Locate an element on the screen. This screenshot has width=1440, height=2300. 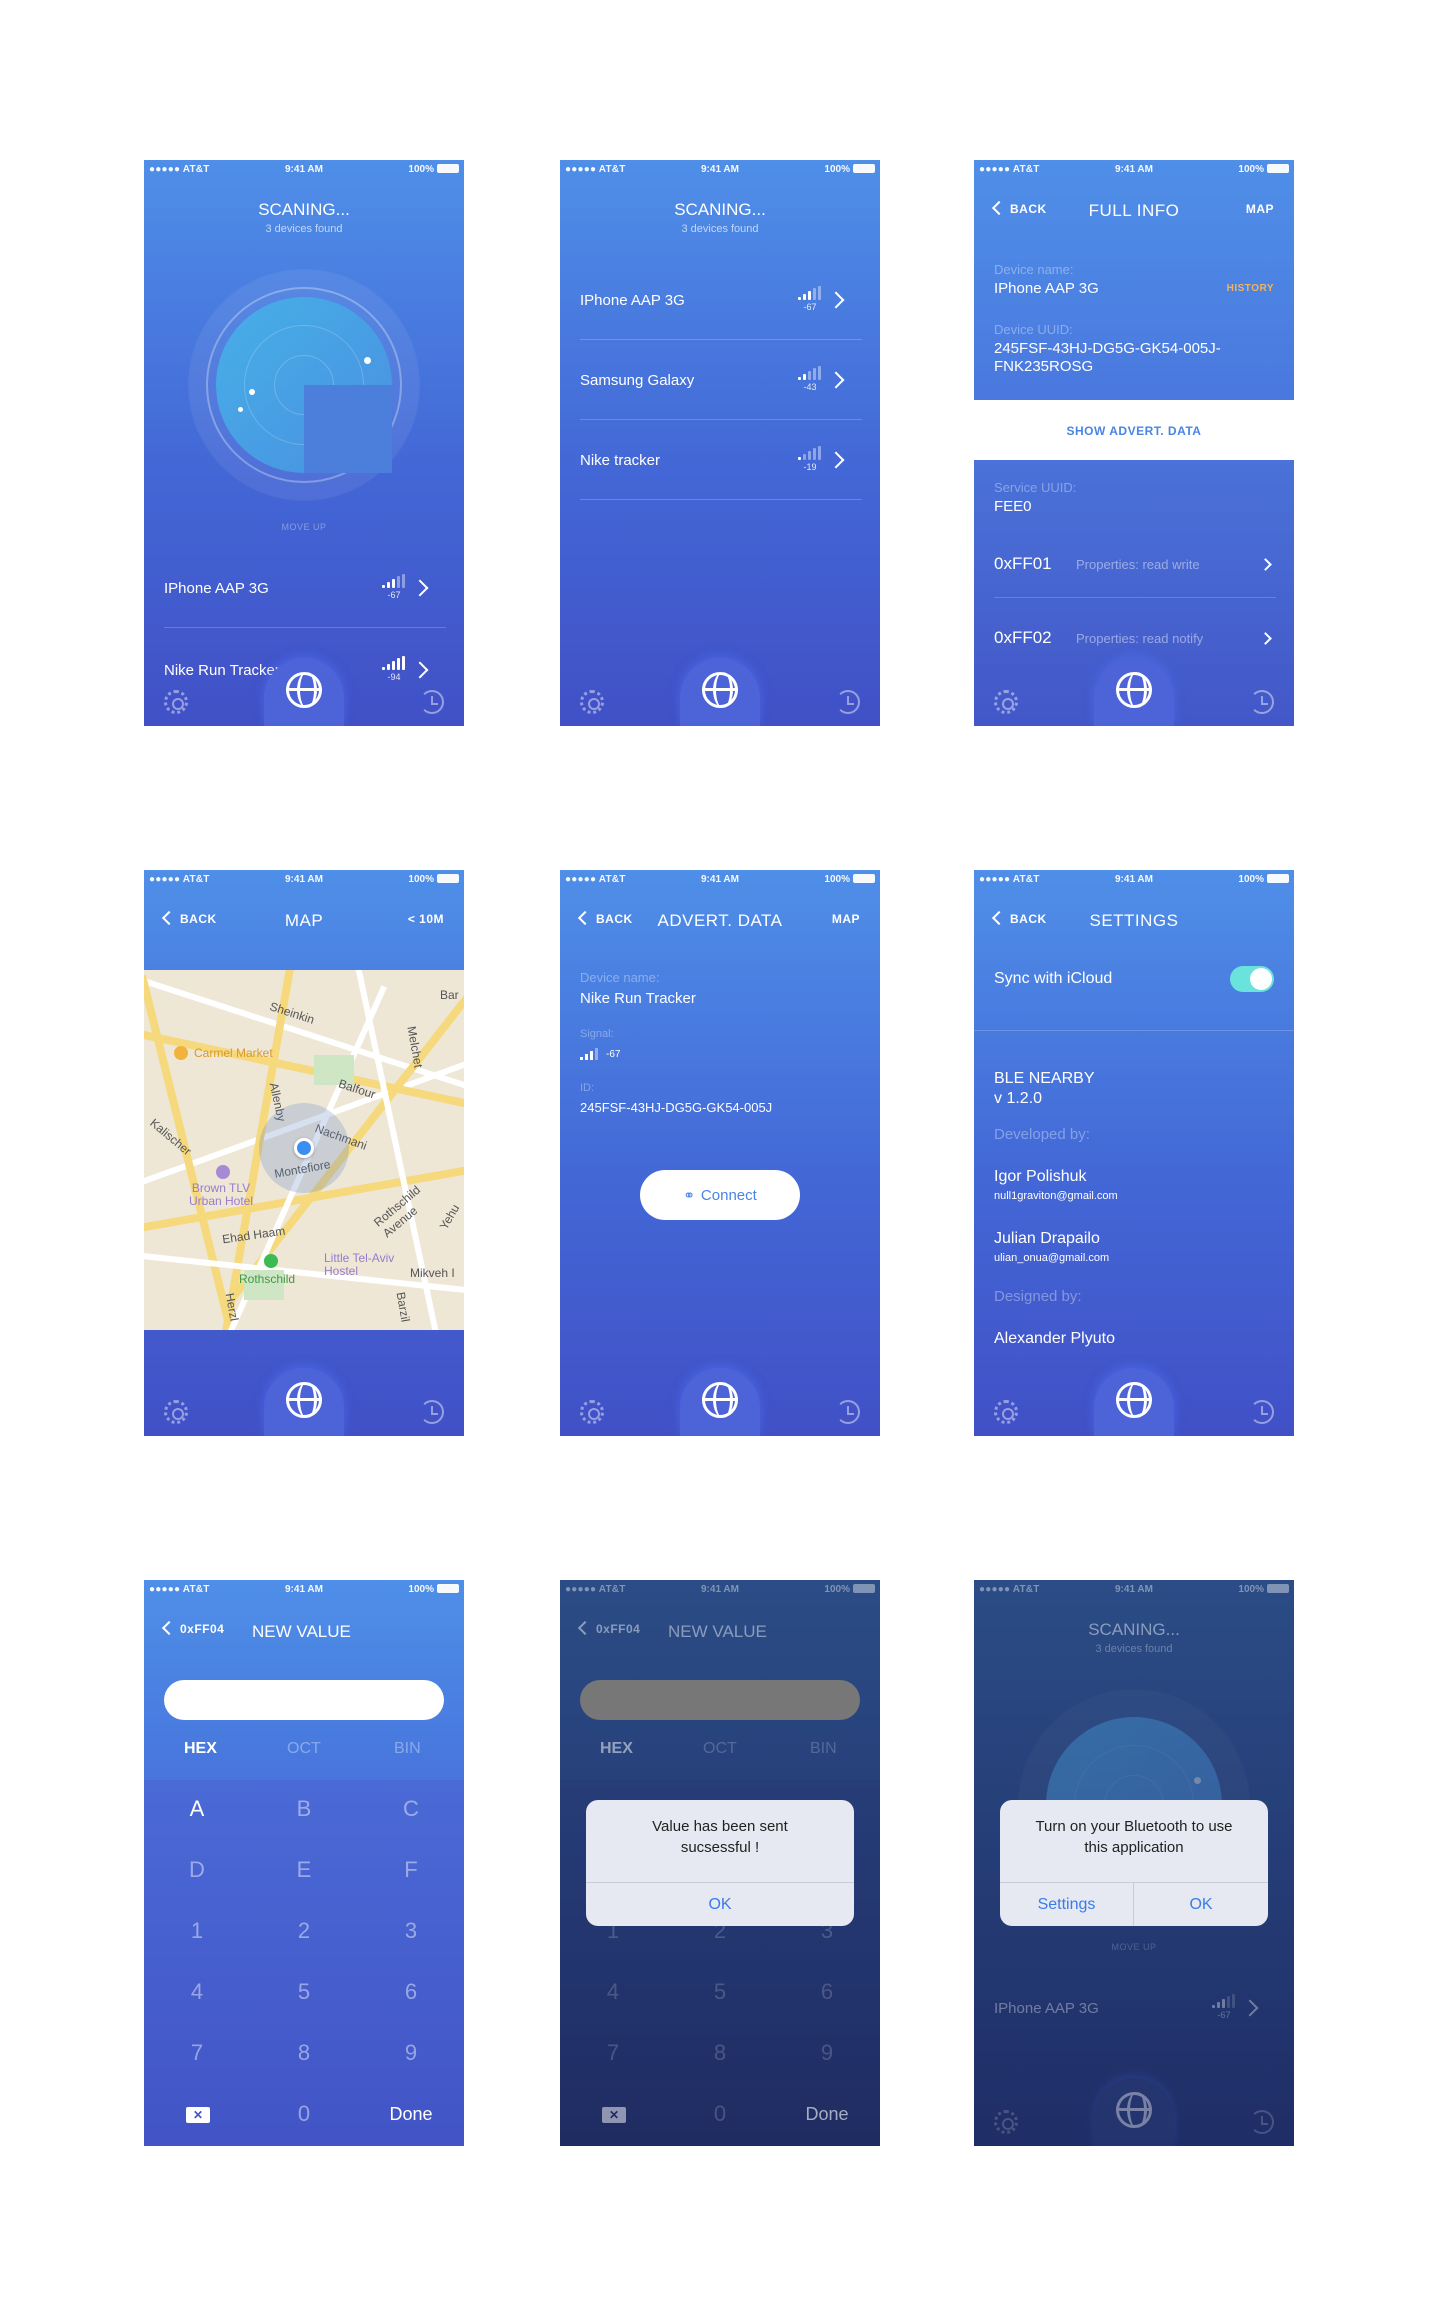
key: E is located at coordinates (304, 1870).